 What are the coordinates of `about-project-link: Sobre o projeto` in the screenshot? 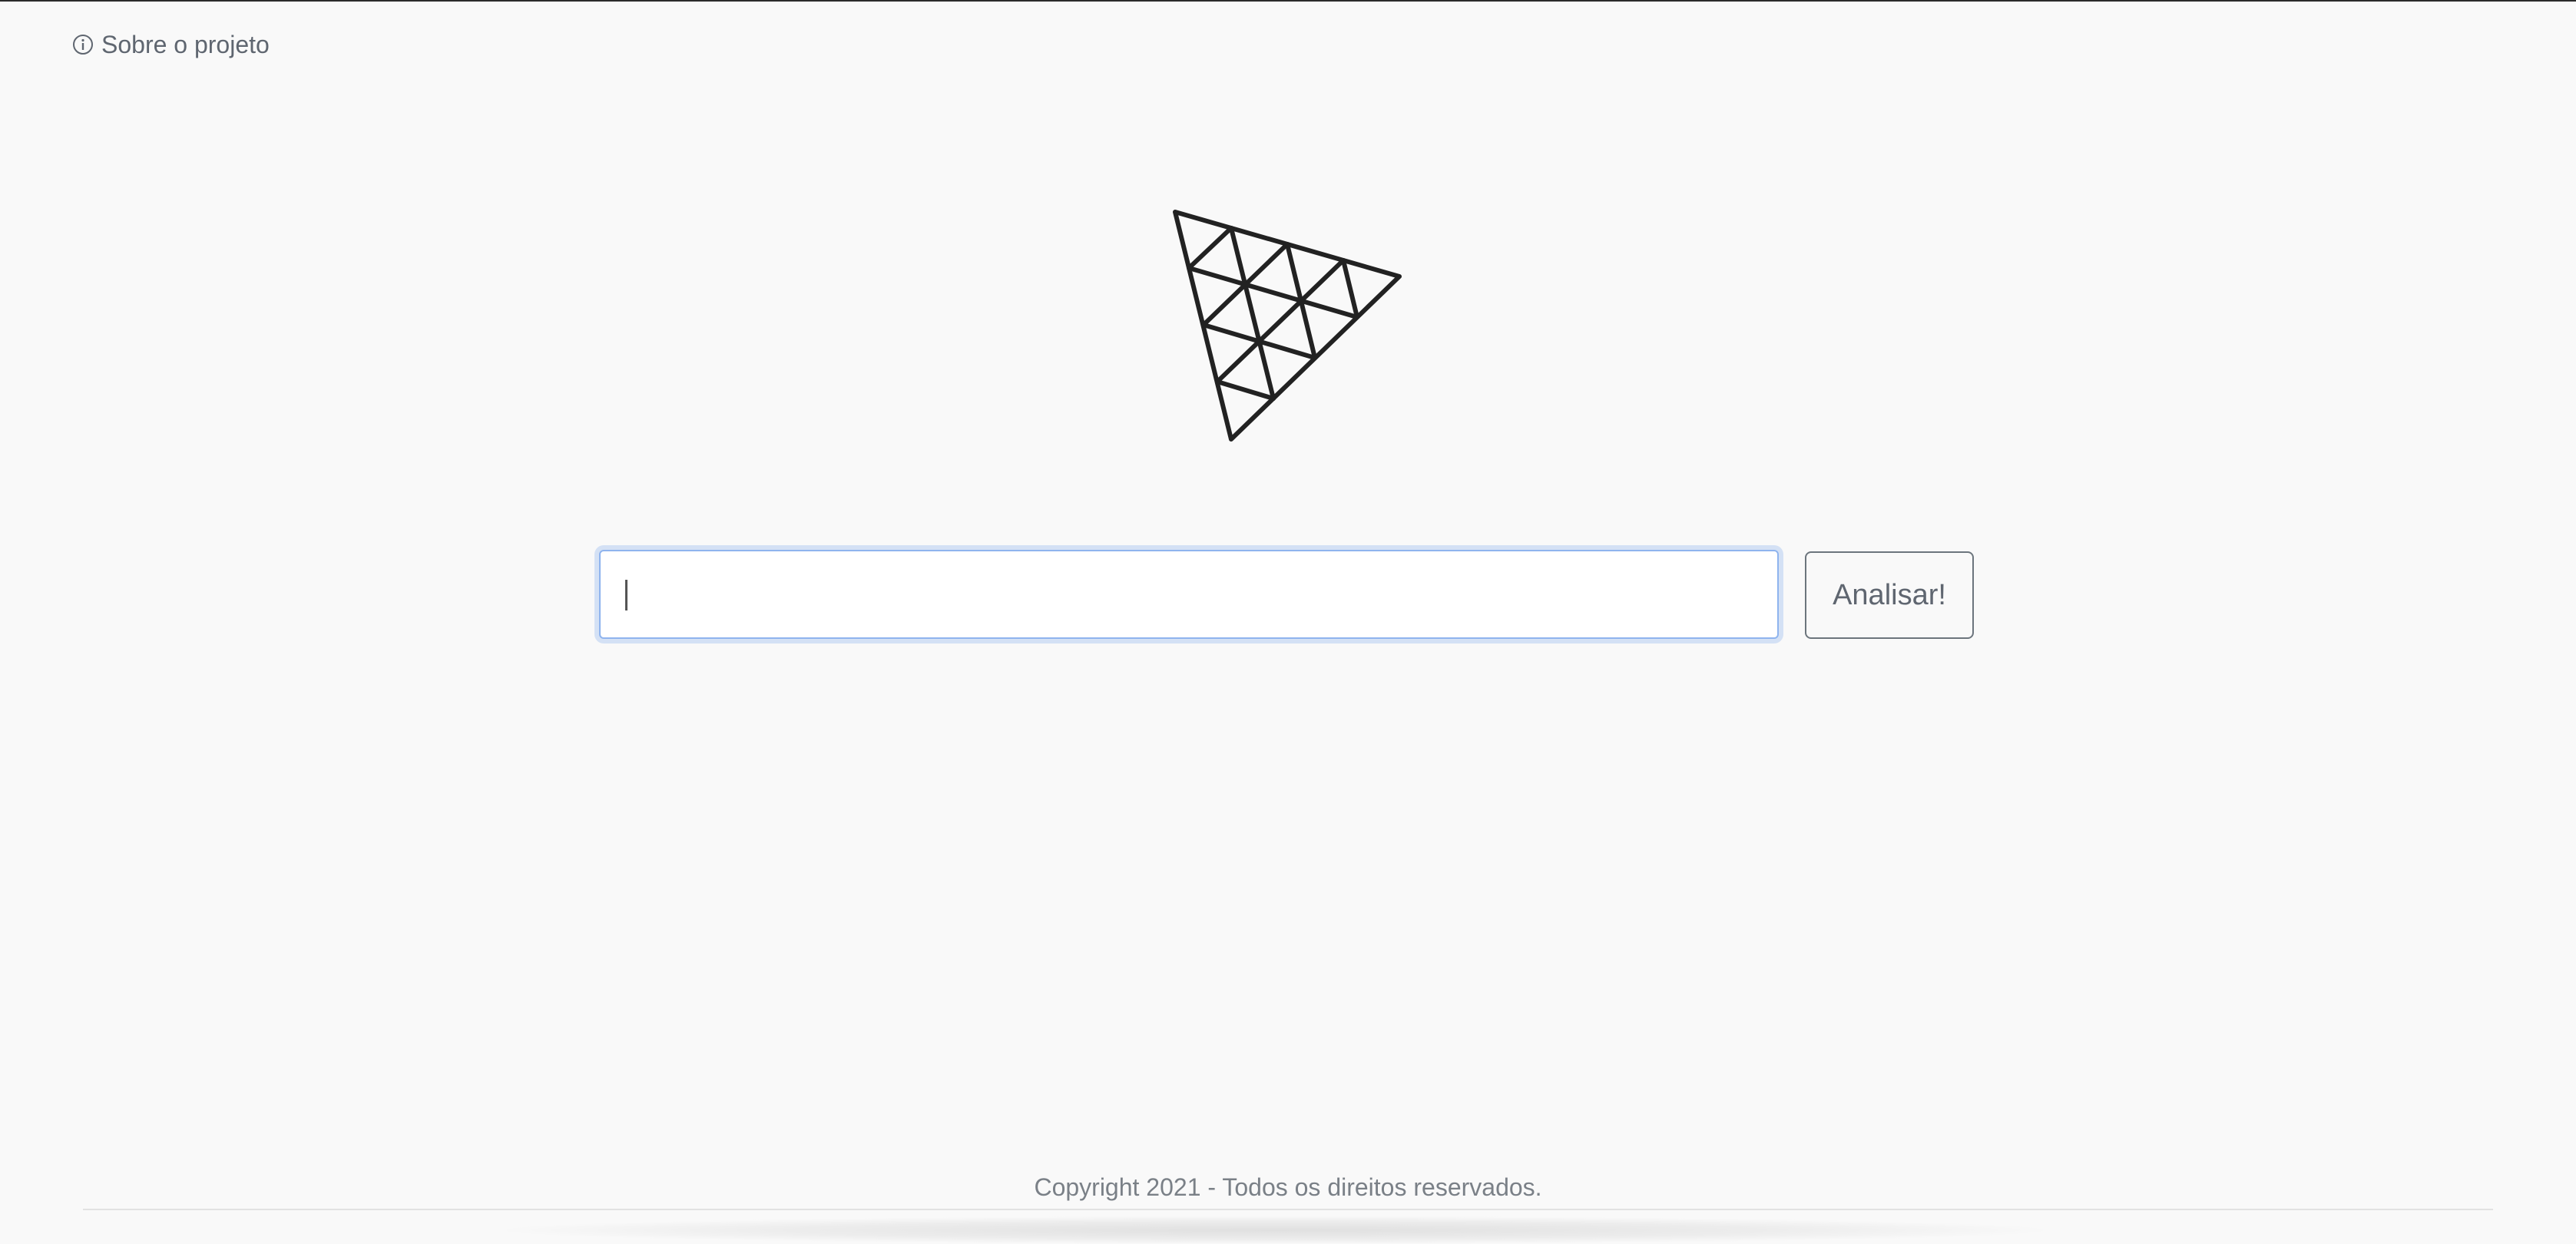 It's located at (171, 45).